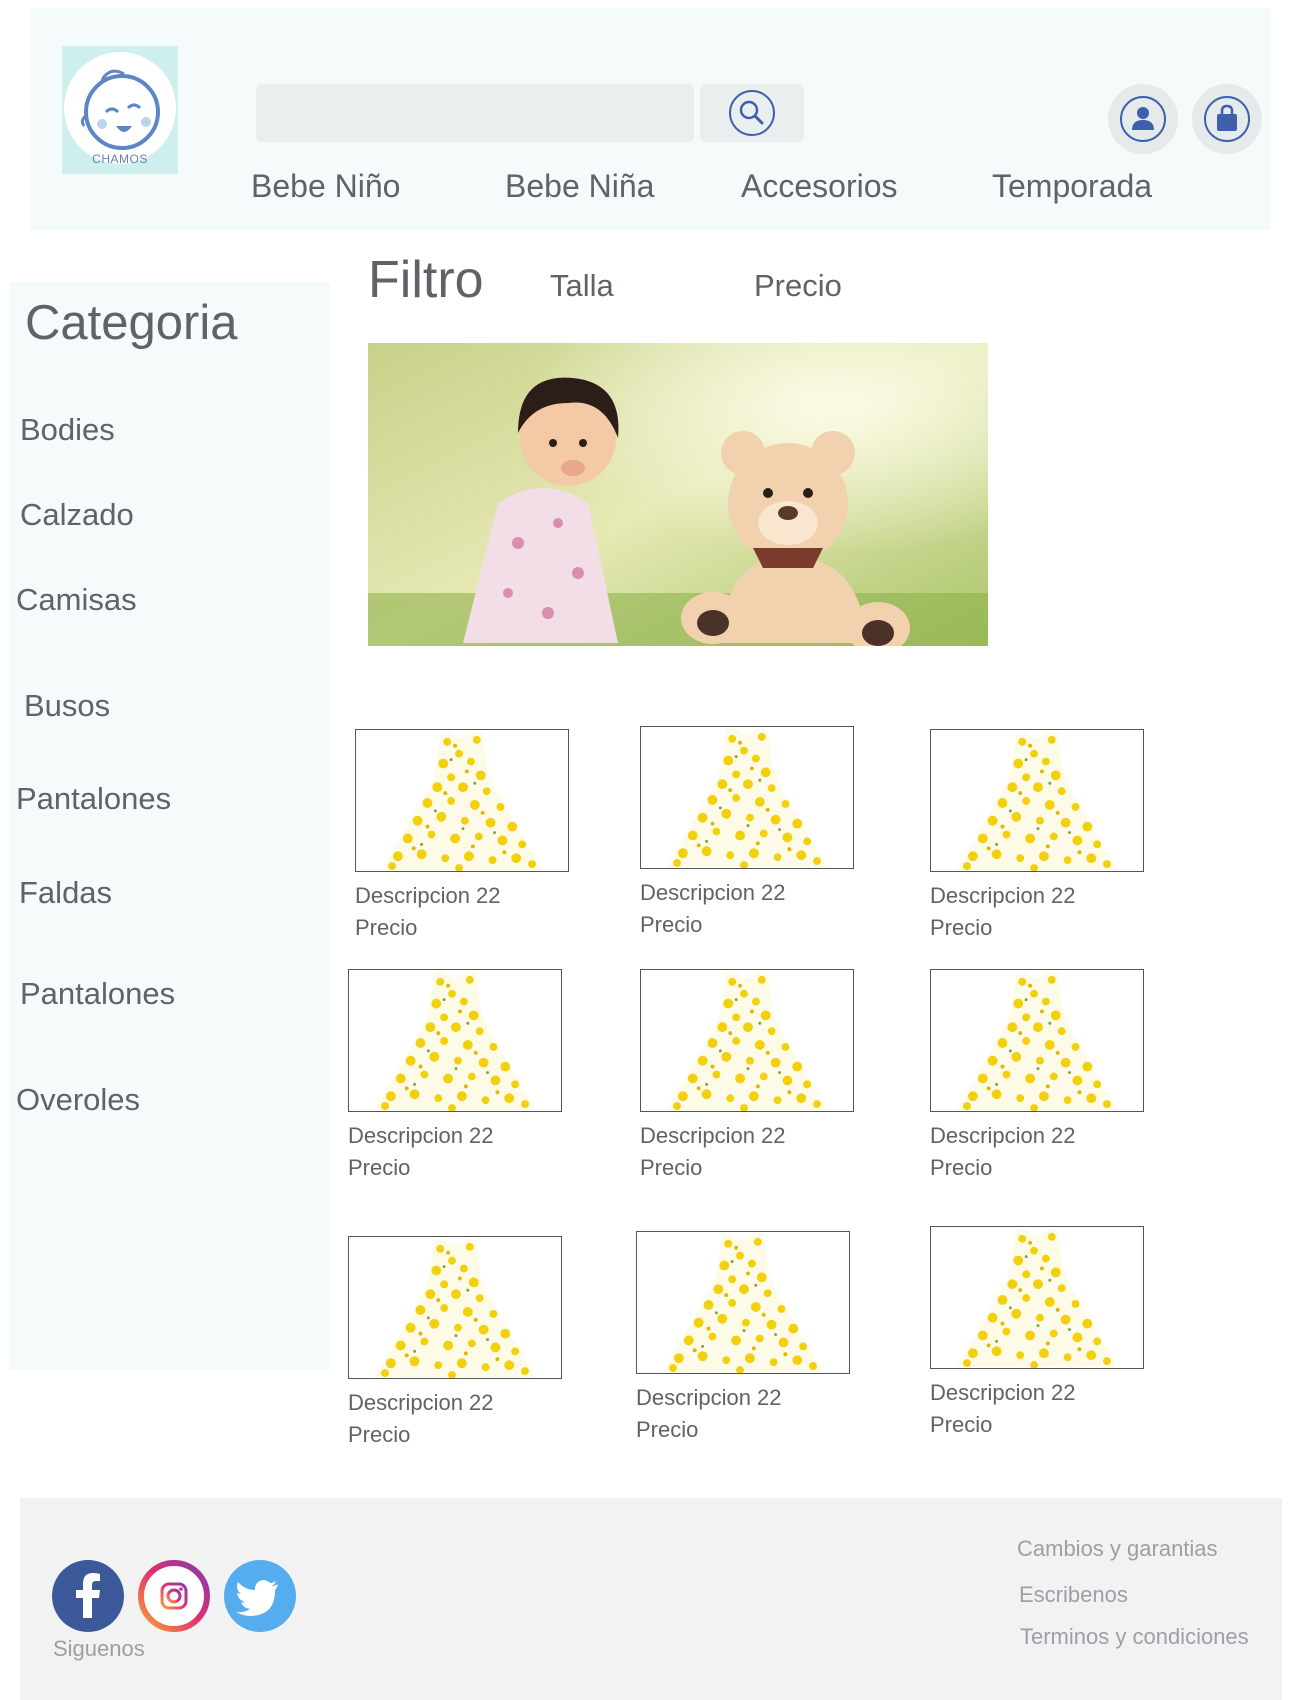 This screenshot has height=1700, width=1300. Describe the element at coordinates (1072, 186) in the screenshot. I see `nav-temporada: Temporada` at that location.